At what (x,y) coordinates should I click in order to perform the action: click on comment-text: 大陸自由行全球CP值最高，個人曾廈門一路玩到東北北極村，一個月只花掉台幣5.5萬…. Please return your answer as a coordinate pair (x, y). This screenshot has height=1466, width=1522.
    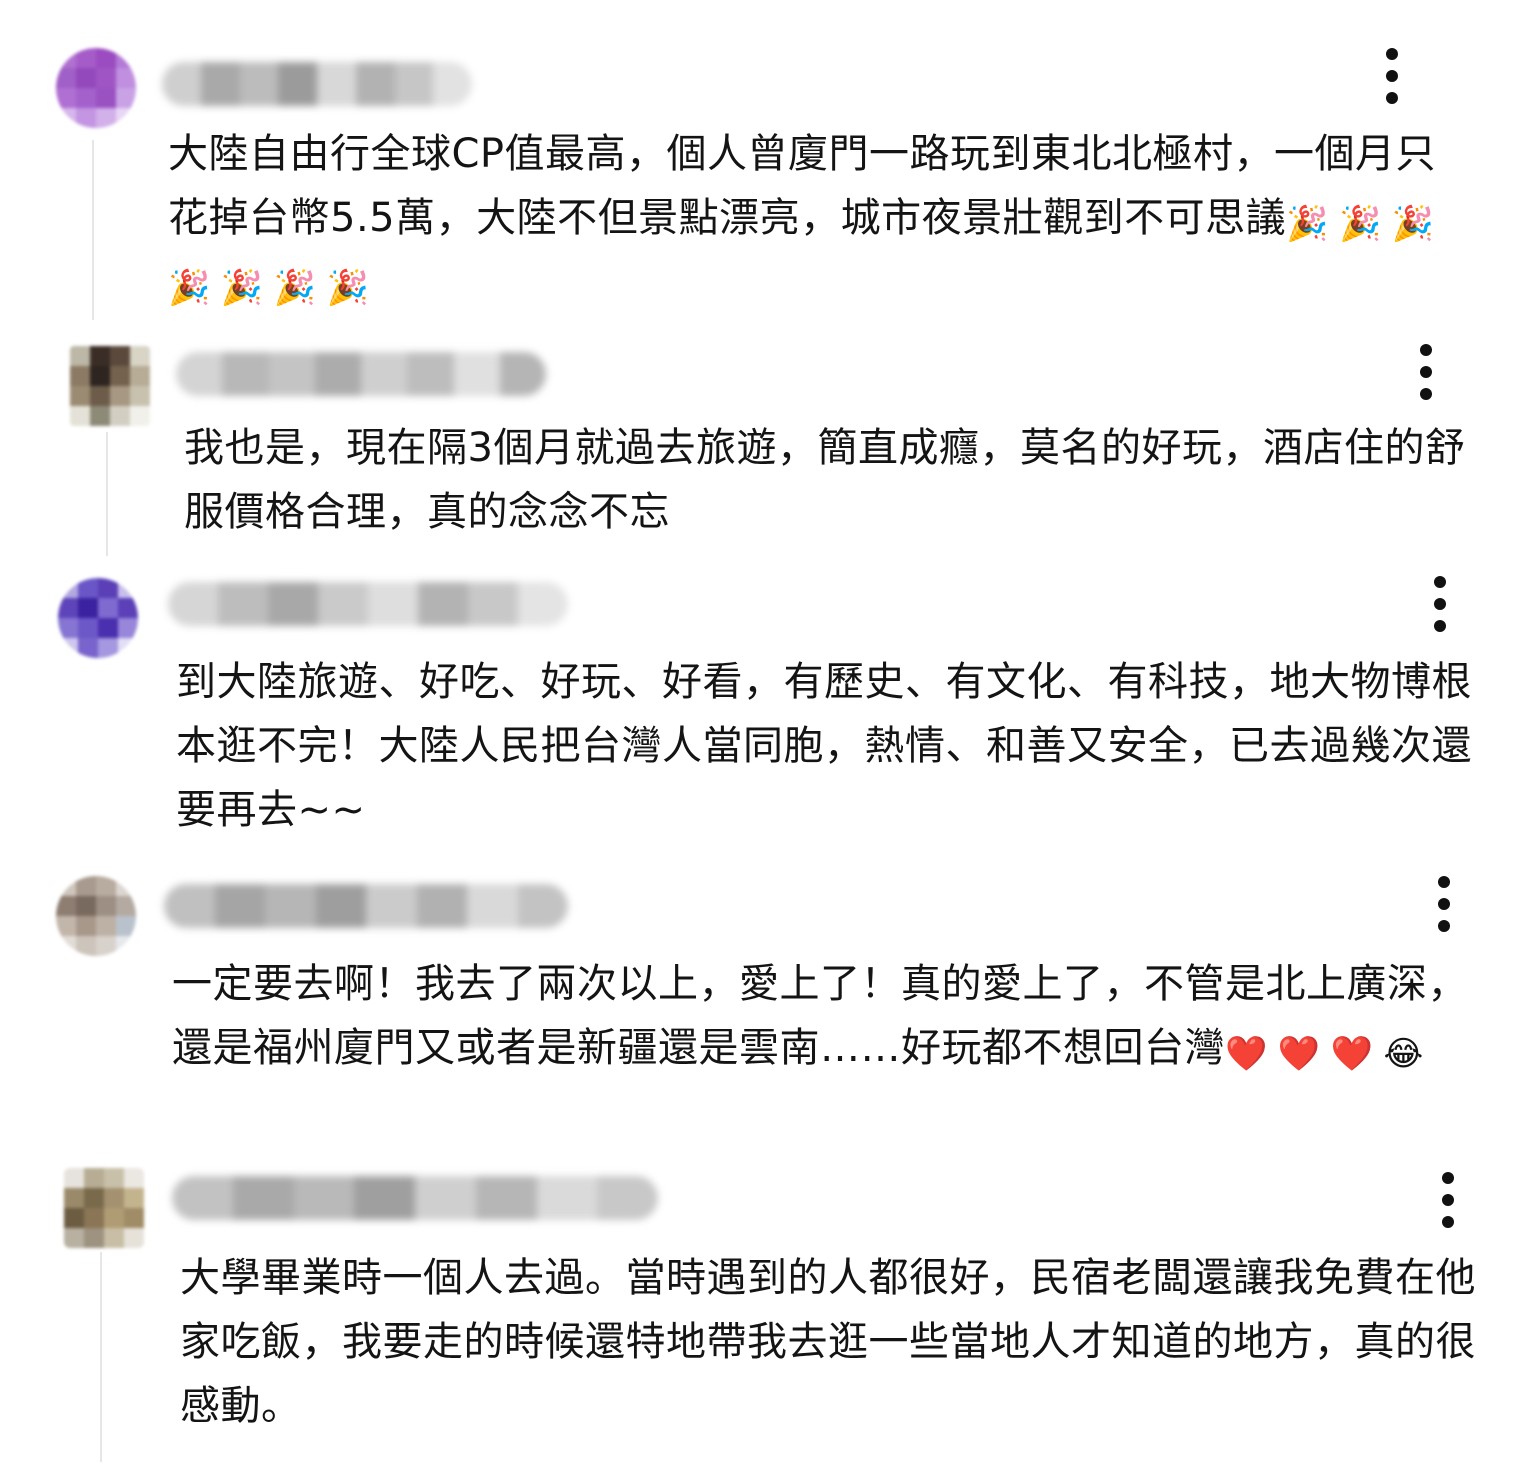
    Looking at the image, I should click on (813, 218).